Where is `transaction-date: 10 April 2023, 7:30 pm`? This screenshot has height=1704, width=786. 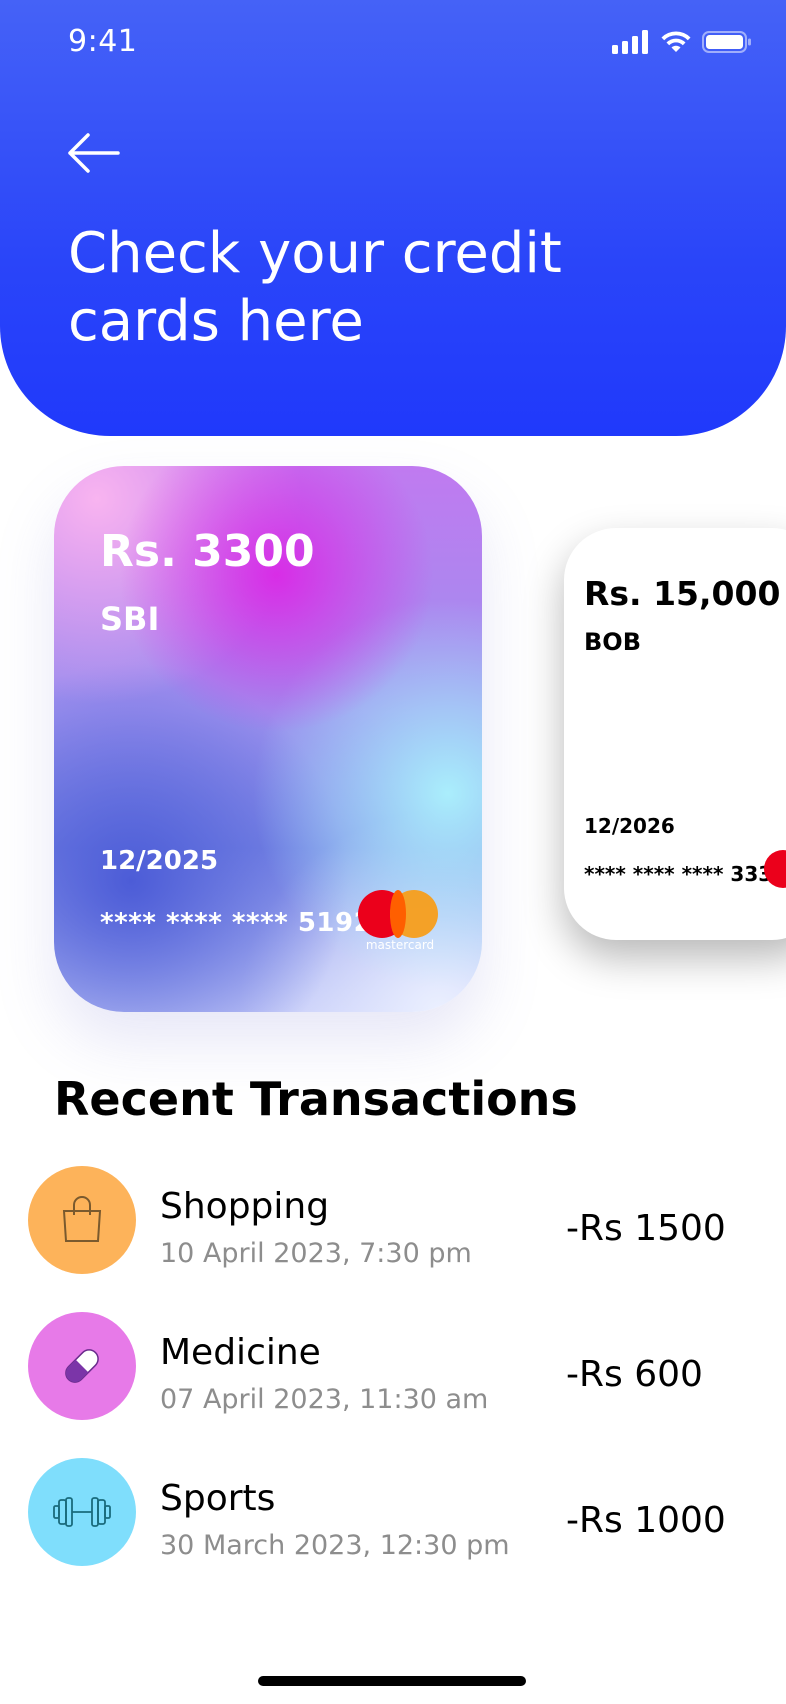 transaction-date: 10 April 2023, 7:30 pm is located at coordinates (316, 1253).